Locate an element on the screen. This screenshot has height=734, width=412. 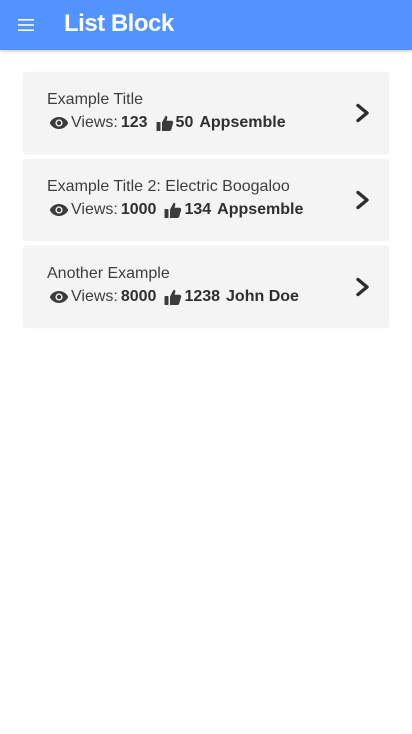
views-count: 8000 is located at coordinates (138, 296).